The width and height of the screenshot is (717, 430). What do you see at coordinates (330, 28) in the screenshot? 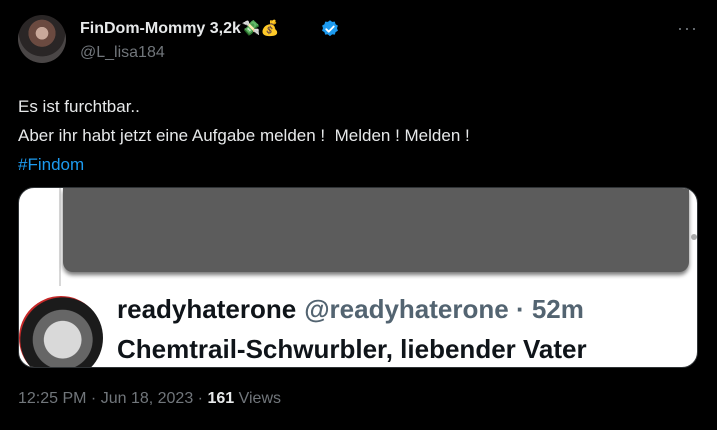
I see `verified-badge-icon` at bounding box center [330, 28].